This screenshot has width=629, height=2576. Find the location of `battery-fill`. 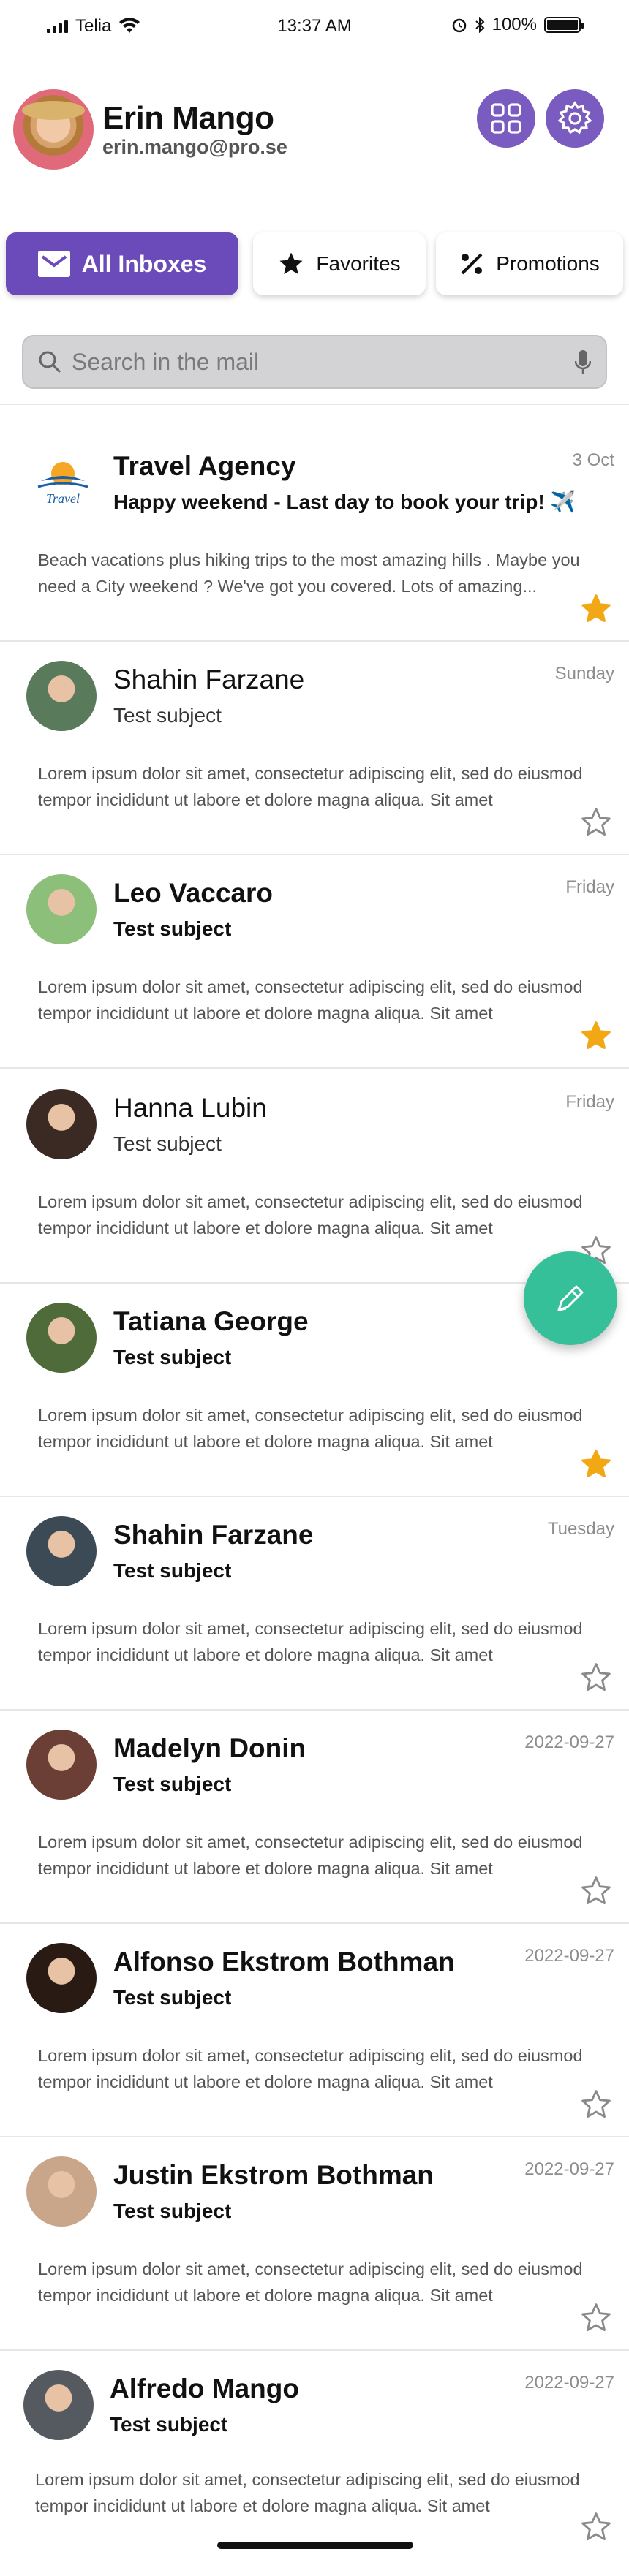

battery-fill is located at coordinates (562, 25).